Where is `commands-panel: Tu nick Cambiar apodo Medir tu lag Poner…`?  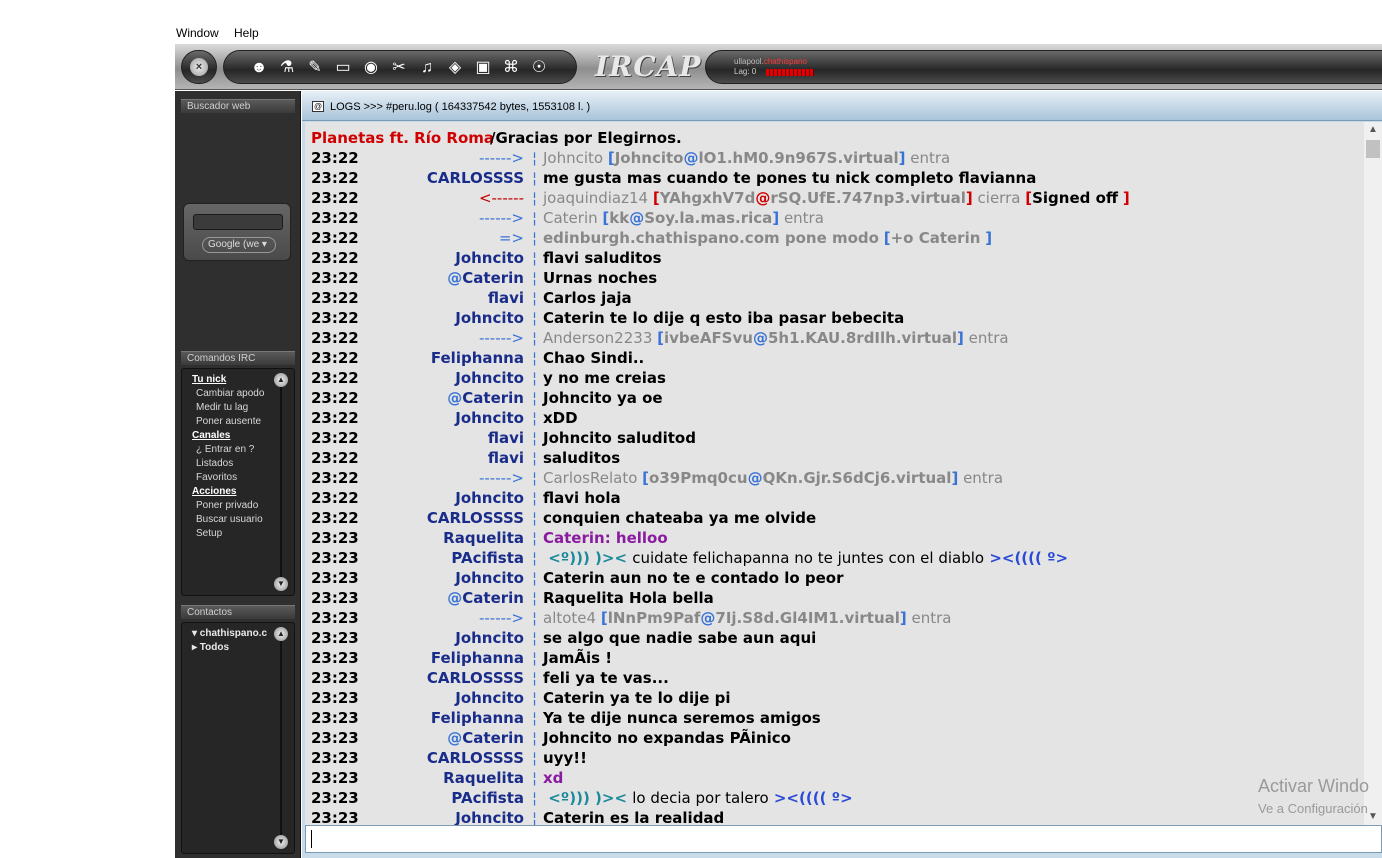
commands-panel: Tu nick Cambiar apodo Medir tu lag Poner… is located at coordinates (238, 482).